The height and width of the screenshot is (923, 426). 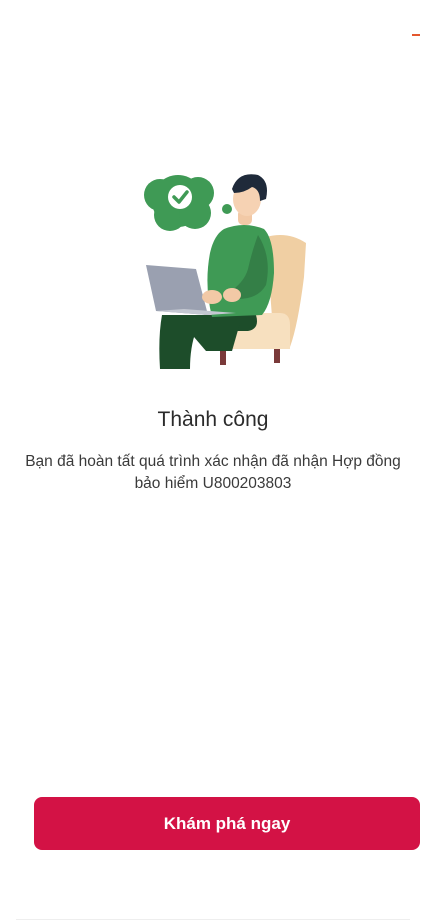 I want to click on success-title: Thành công, so click(x=213, y=419).